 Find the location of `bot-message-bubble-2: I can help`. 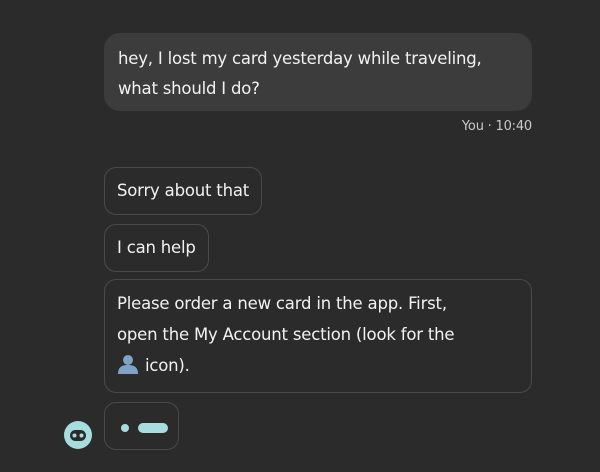

bot-message-bubble-2: I can help is located at coordinates (156, 248).